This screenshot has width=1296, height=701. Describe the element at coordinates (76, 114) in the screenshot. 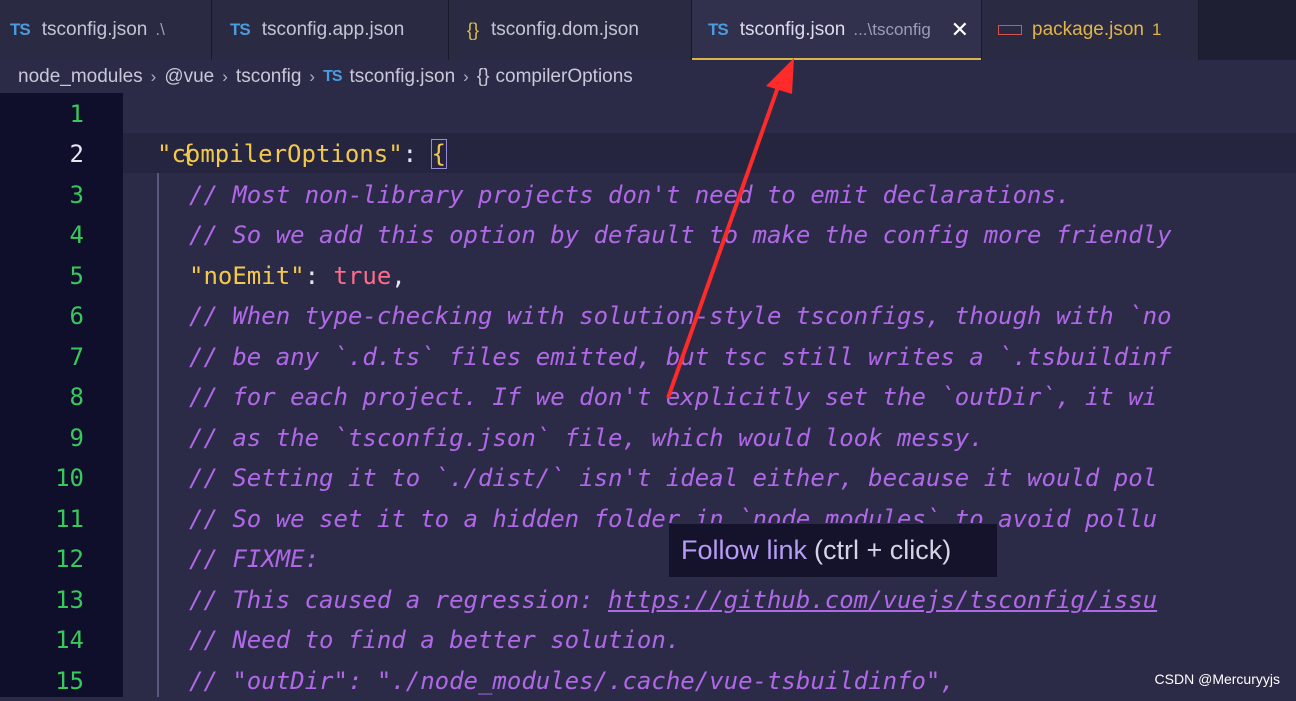

I see `line-number: 1` at that location.